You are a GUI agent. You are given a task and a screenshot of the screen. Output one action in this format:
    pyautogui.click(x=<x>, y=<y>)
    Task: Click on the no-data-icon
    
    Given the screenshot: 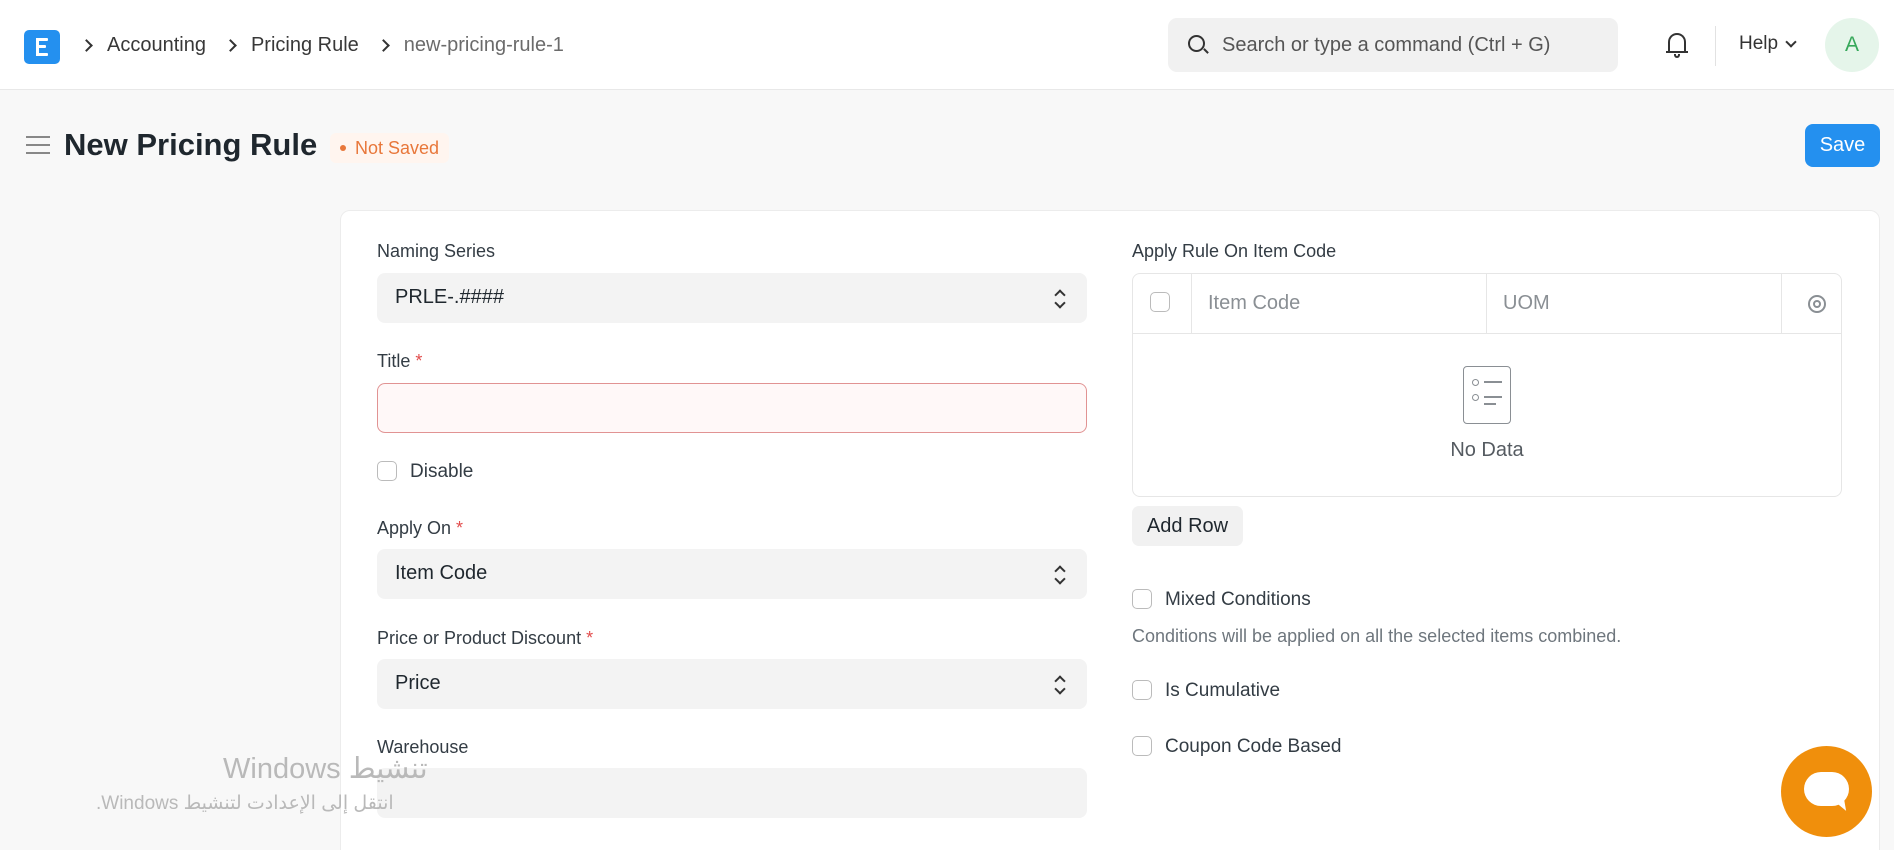 What is the action you would take?
    pyautogui.click(x=1487, y=395)
    